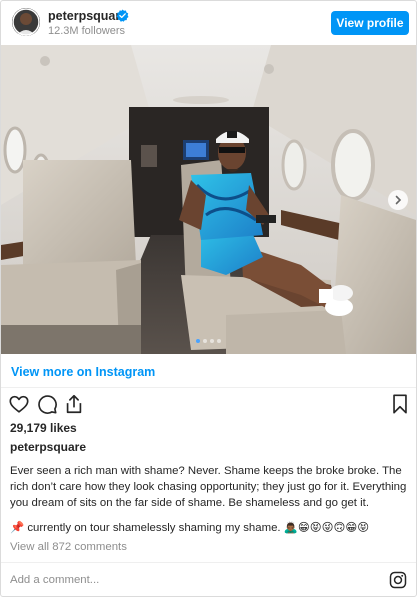  What do you see at coordinates (68, 547) in the screenshot?
I see `view-all-comments-link: View all 872 comments` at bounding box center [68, 547].